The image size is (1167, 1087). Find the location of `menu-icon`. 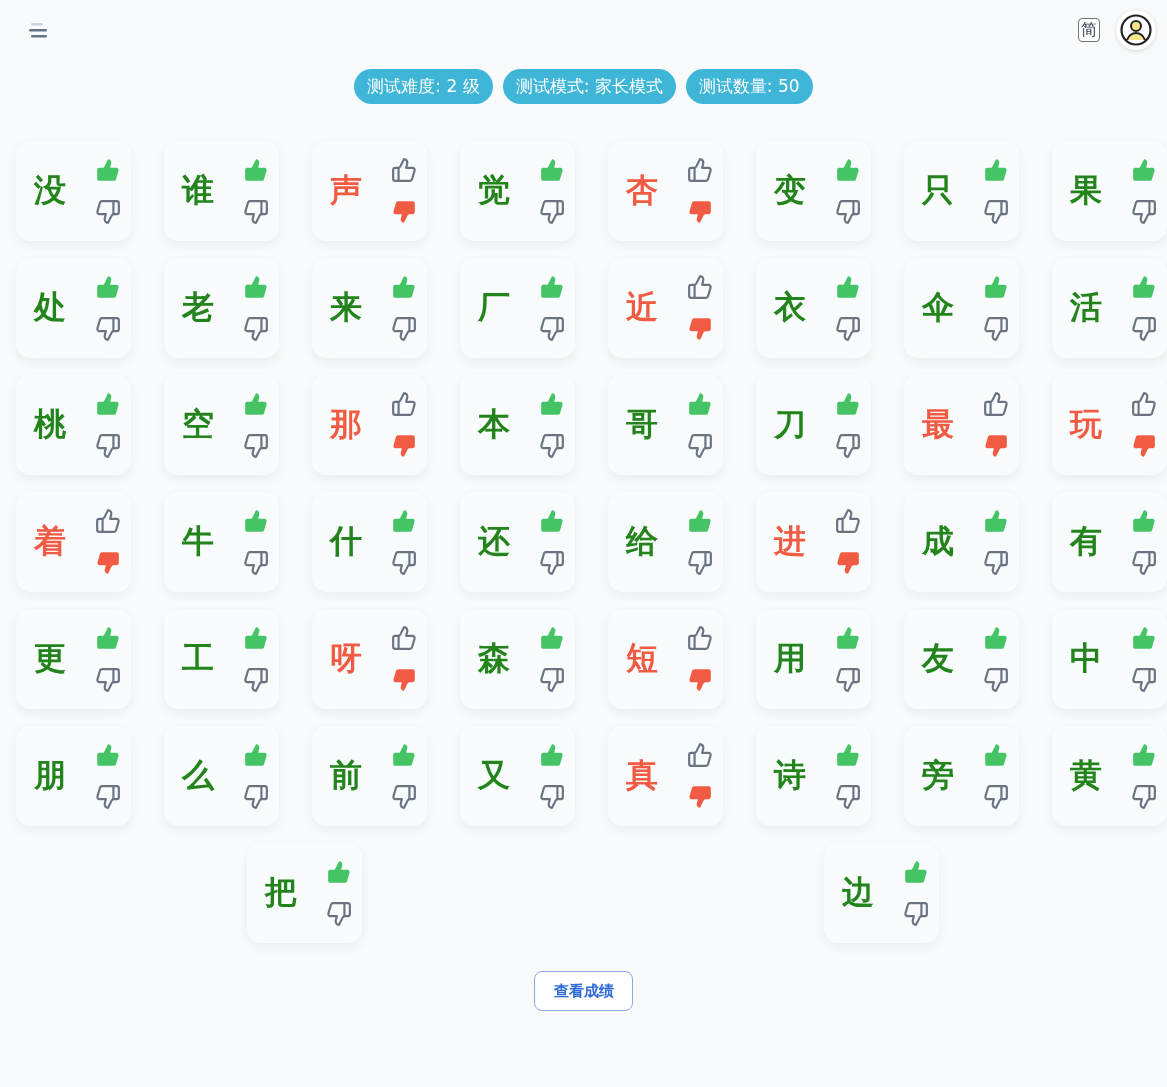

menu-icon is located at coordinates (39, 30).